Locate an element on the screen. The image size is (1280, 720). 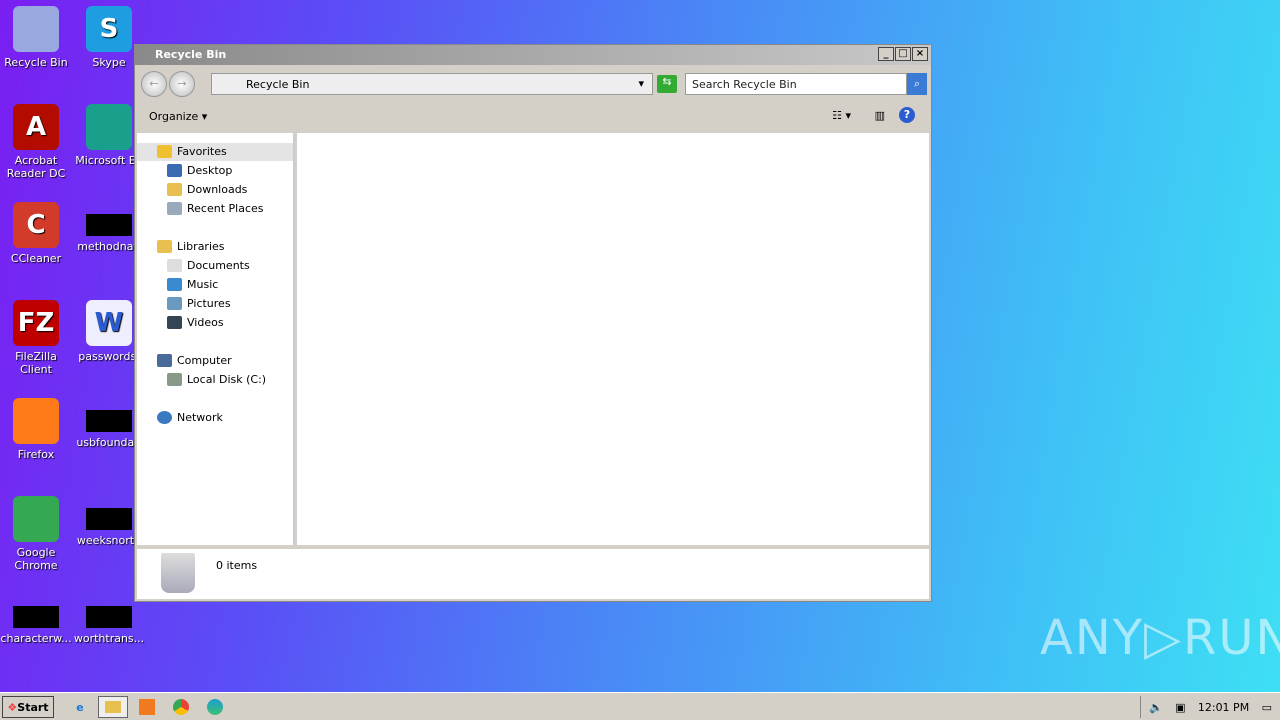
desktop-icon-label: Google Chrome is located at coordinates (36, 559).